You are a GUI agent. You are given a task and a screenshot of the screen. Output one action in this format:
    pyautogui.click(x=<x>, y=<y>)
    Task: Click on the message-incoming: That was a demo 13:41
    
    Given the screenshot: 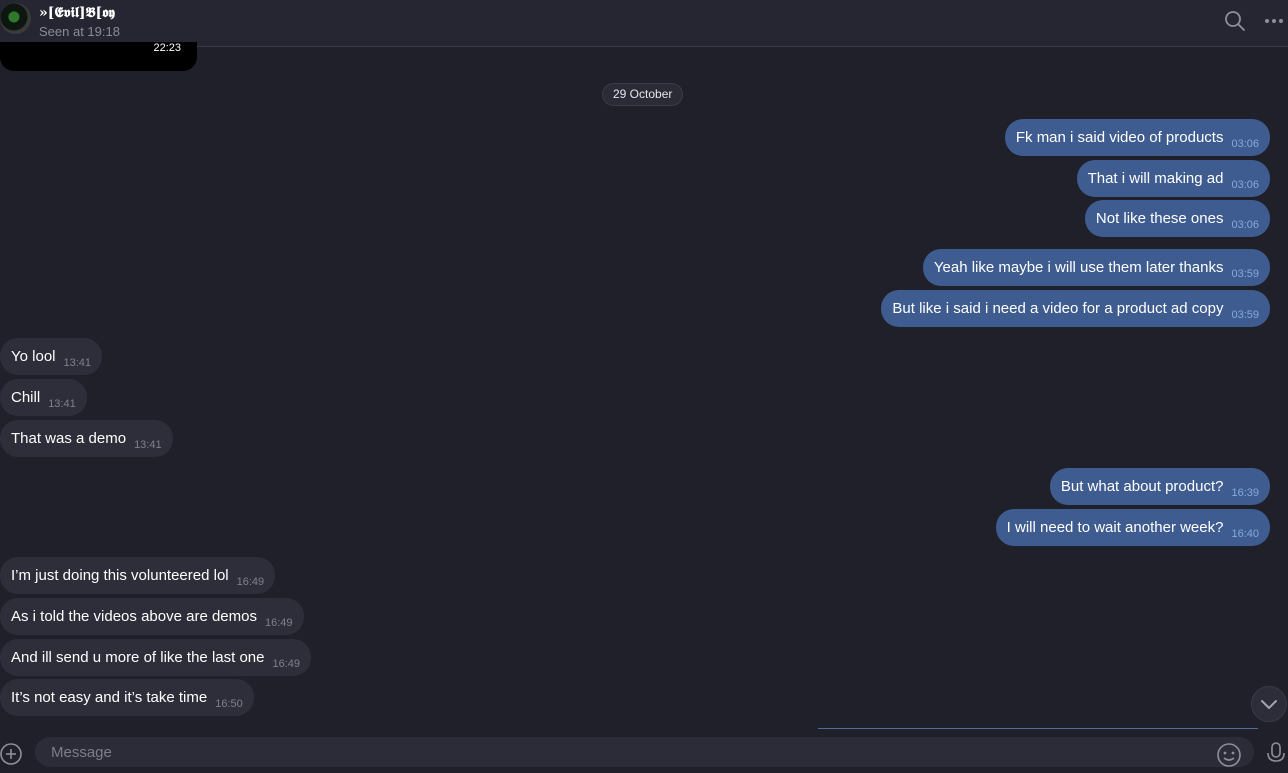 What is the action you would take?
    pyautogui.click(x=86, y=438)
    